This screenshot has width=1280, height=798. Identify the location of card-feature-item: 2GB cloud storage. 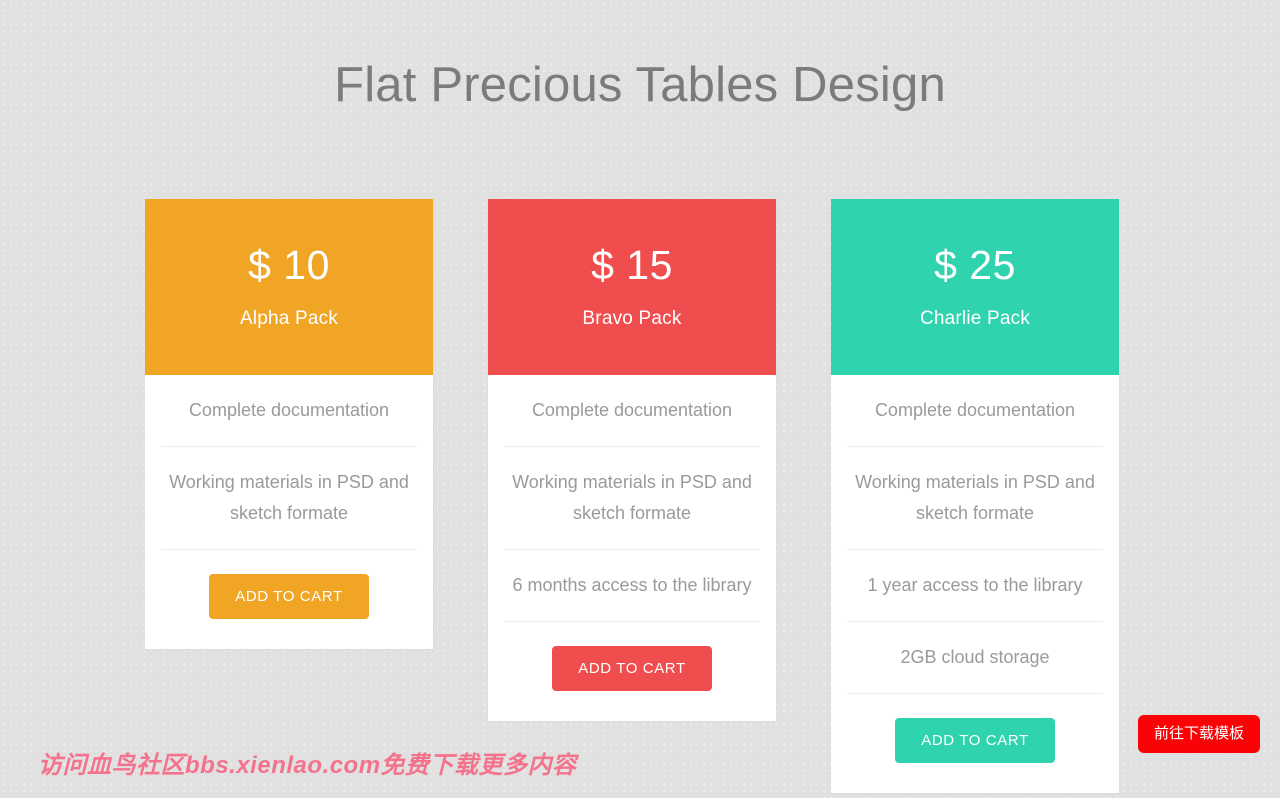
(975, 658).